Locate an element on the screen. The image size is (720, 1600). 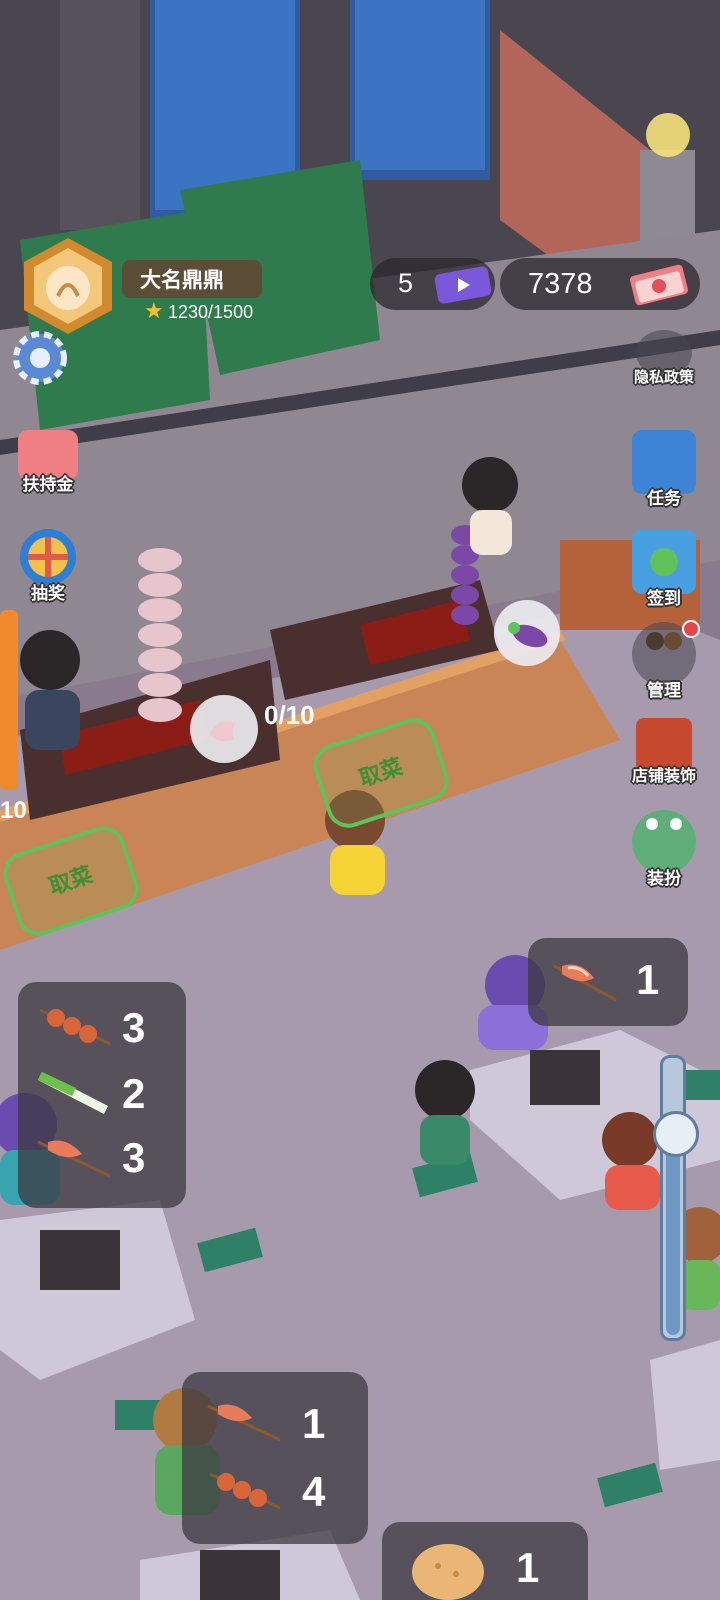
pickup-label-left: 取菜 is located at coordinates (71, 880).